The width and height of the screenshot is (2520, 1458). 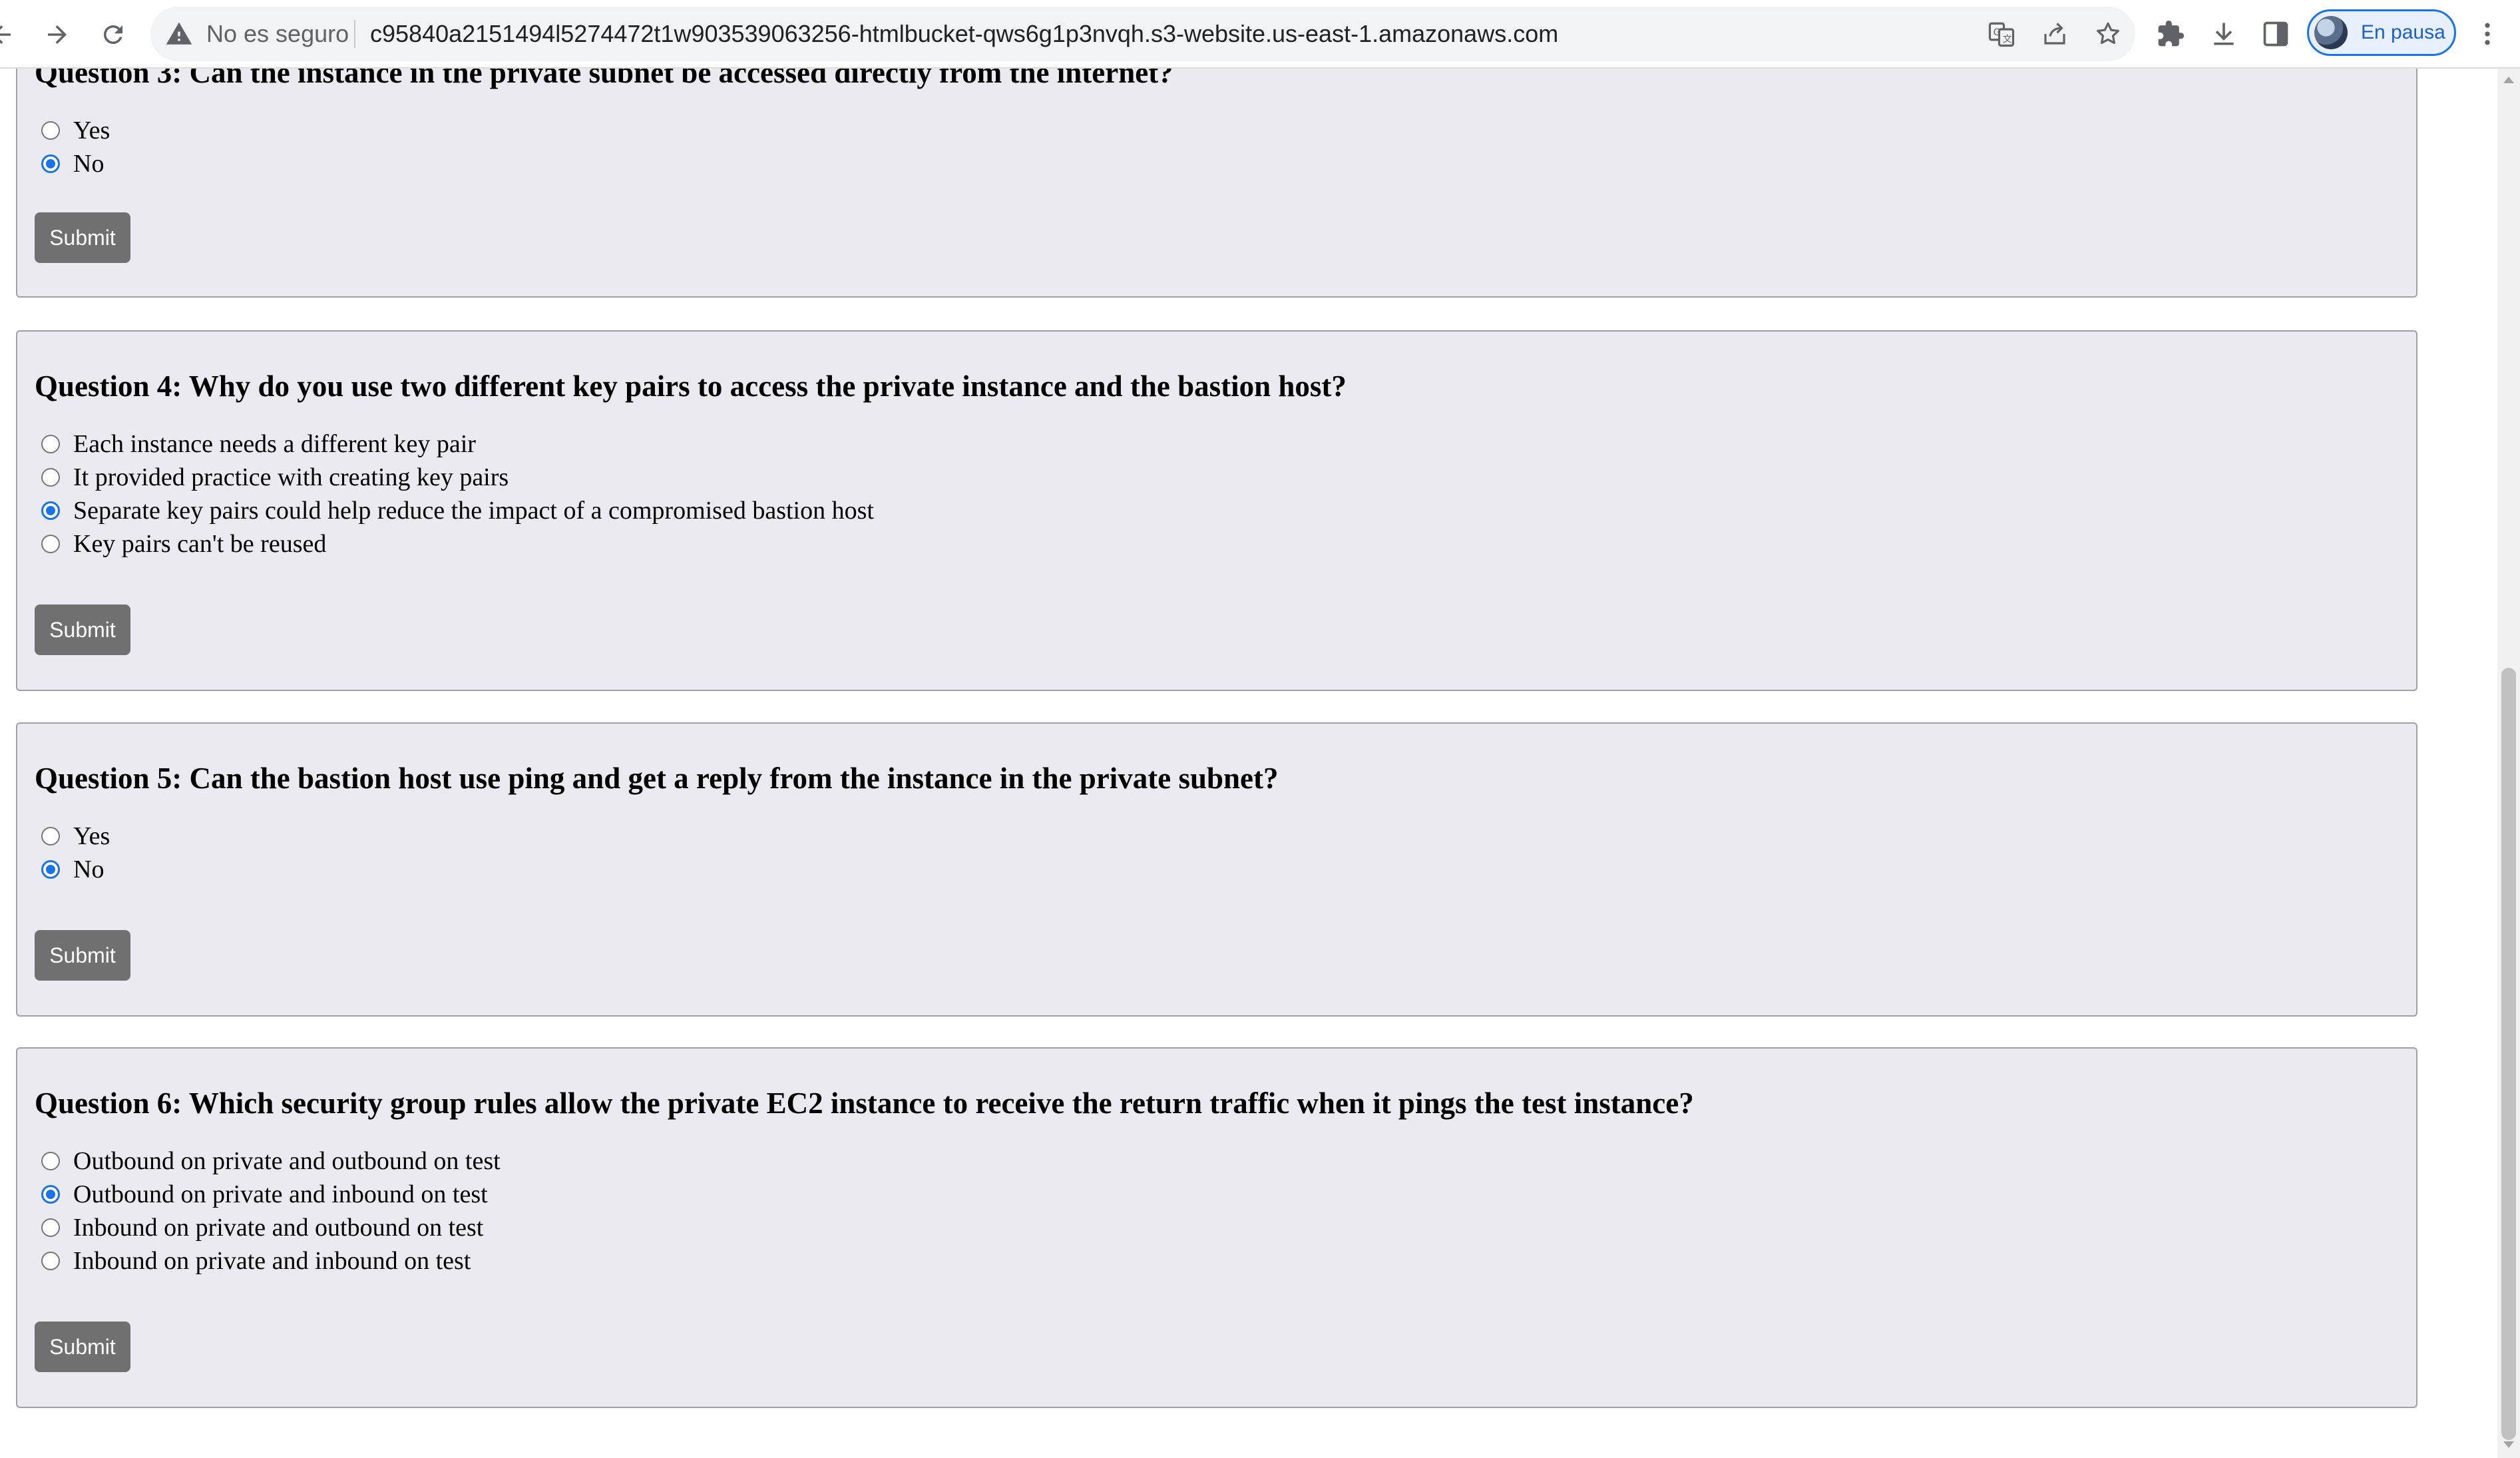 I want to click on omnibox-divider, so click(x=354, y=34).